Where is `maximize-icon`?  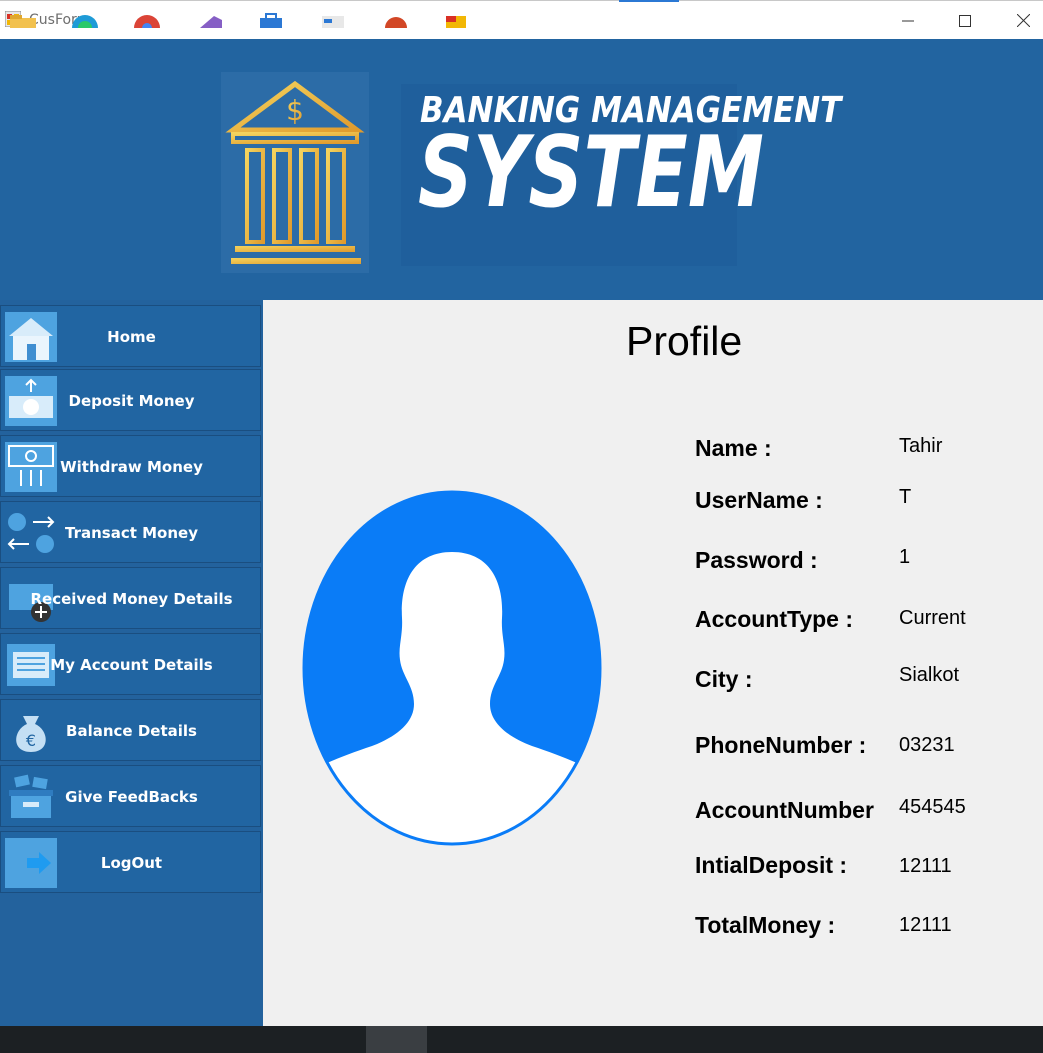 maximize-icon is located at coordinates (965, 20).